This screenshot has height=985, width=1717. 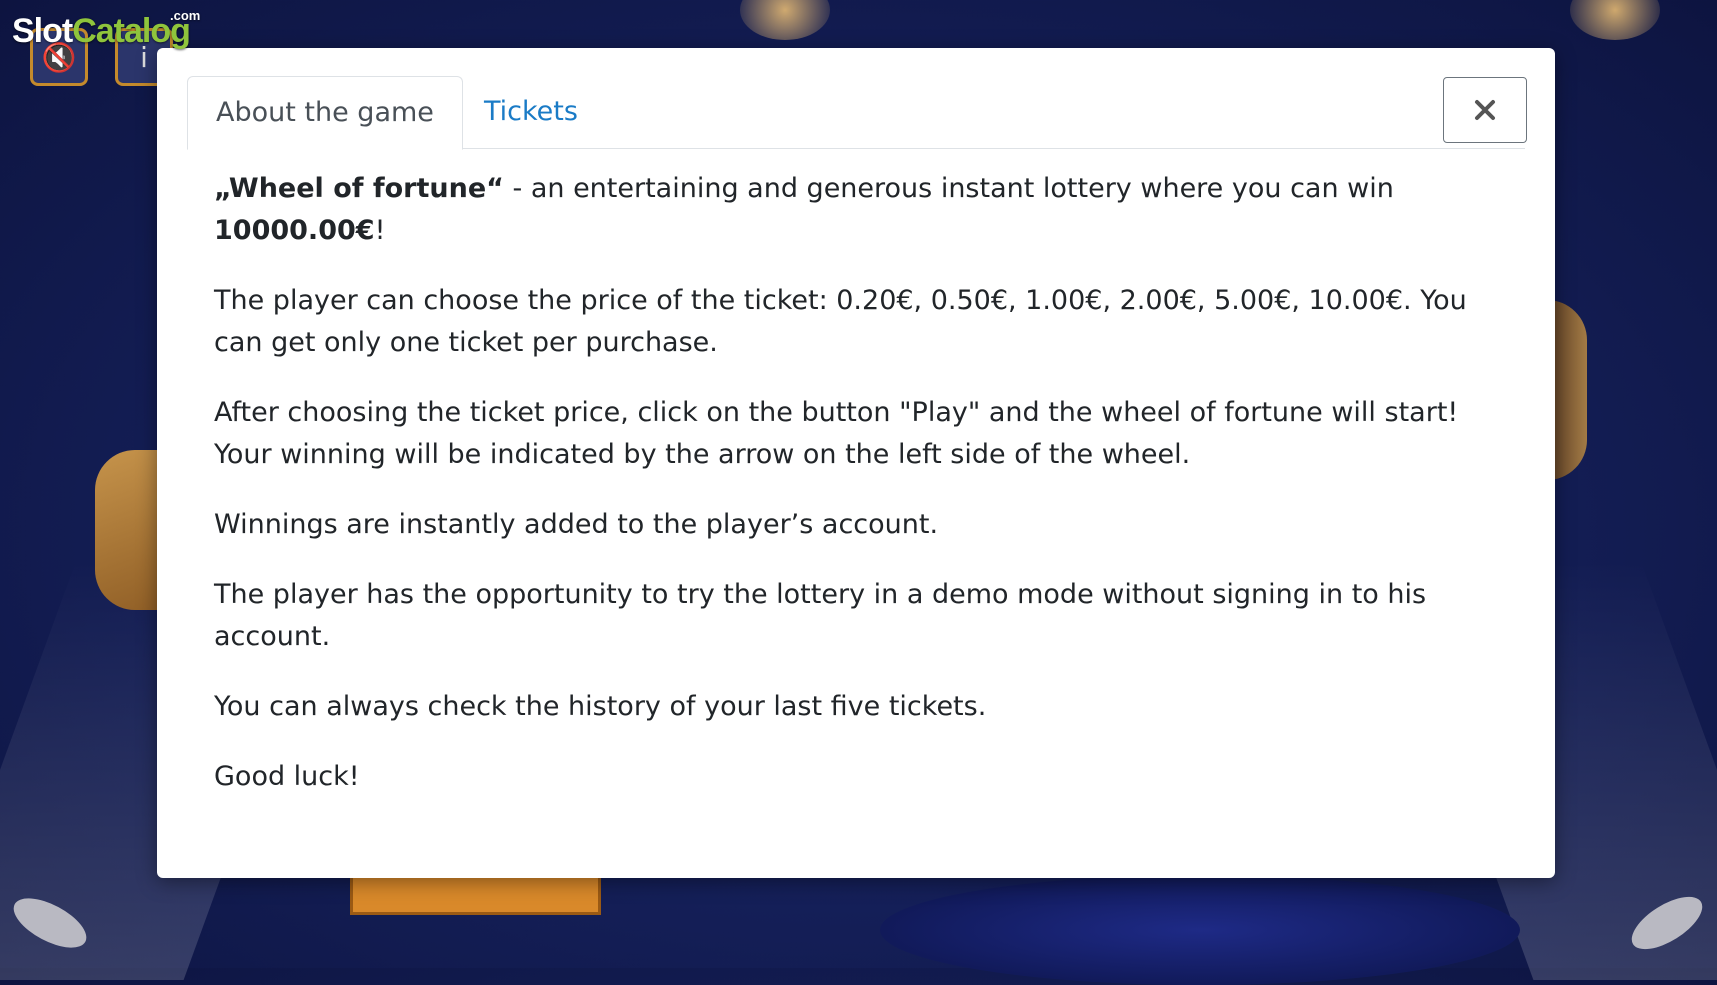 What do you see at coordinates (1200, 930) in the screenshot?
I see `stage-platform` at bounding box center [1200, 930].